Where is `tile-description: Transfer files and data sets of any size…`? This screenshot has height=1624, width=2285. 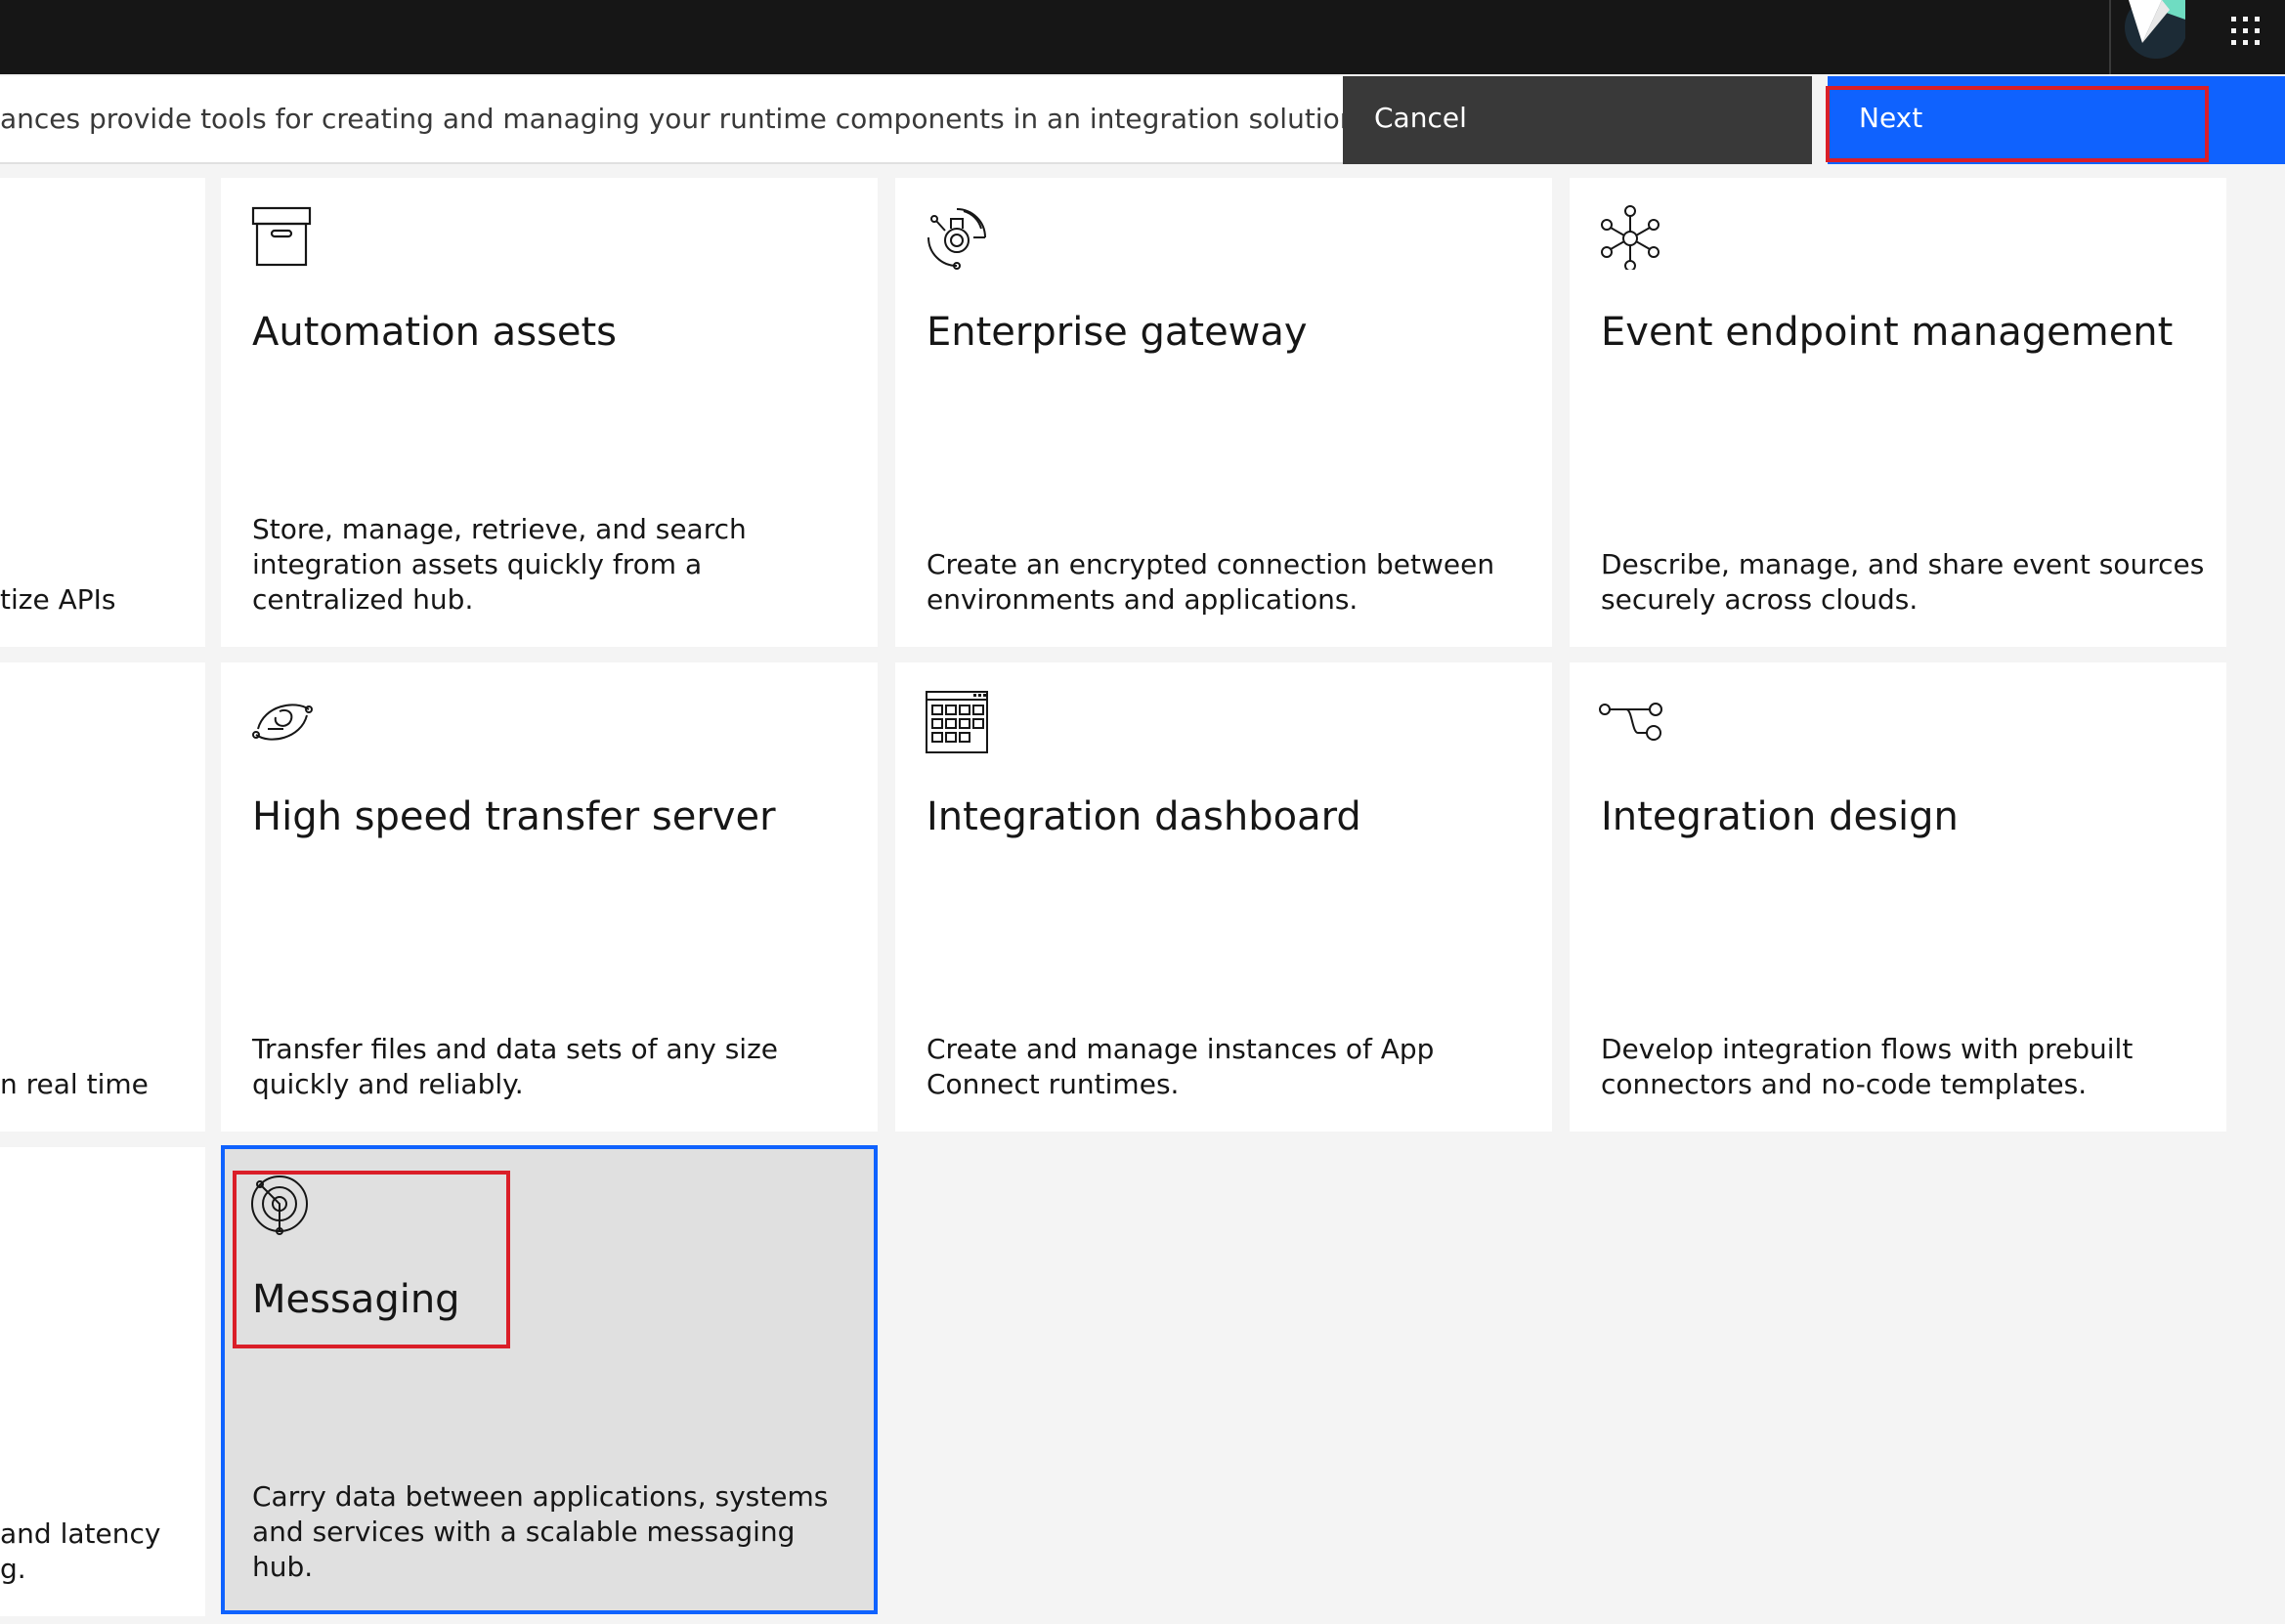
tile-description: Transfer files and data sets of any size… is located at coordinates (515, 1066).